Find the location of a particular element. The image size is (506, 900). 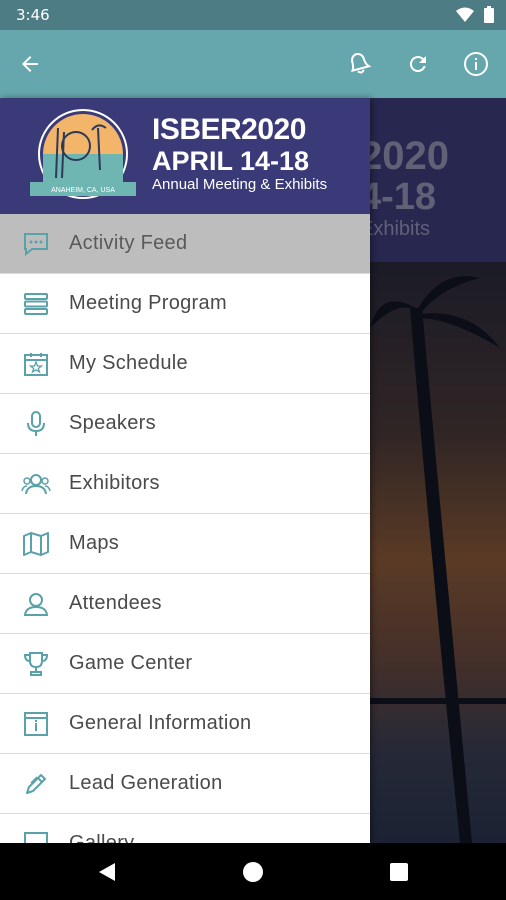

menu-item-game-center: Game Center is located at coordinates (185, 664).